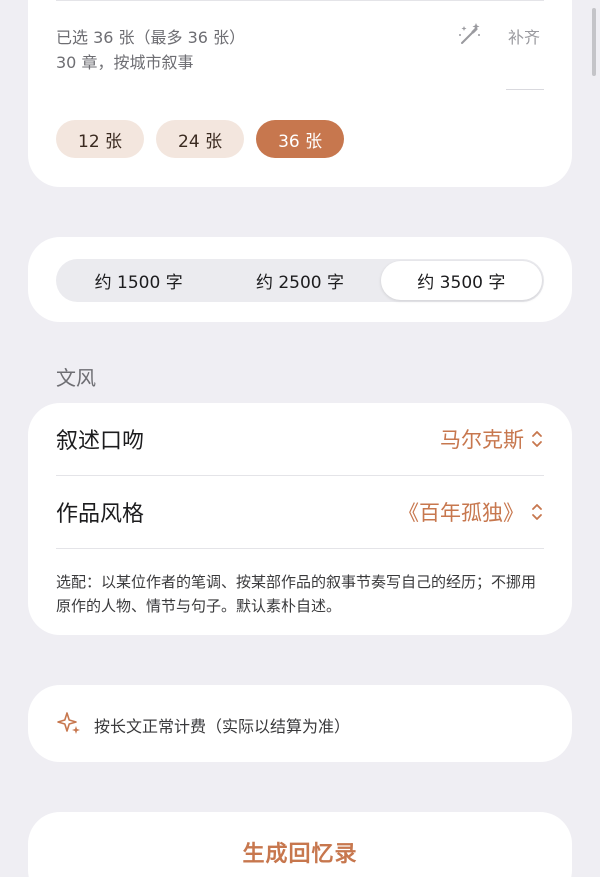  I want to click on narration-value: 马尔克斯, so click(482, 440).